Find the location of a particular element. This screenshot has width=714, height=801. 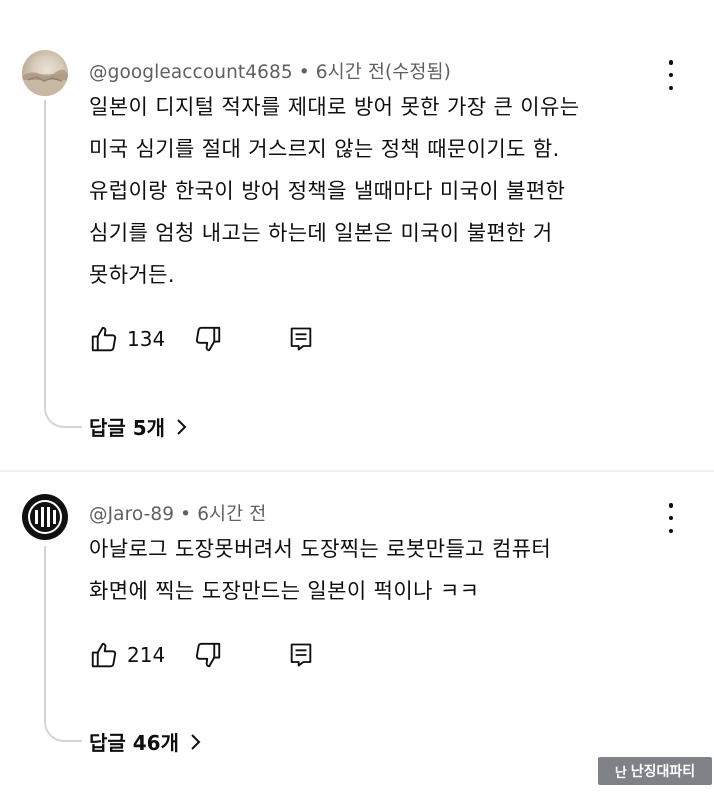

author-name: @Jaro-89 is located at coordinates (131, 514).